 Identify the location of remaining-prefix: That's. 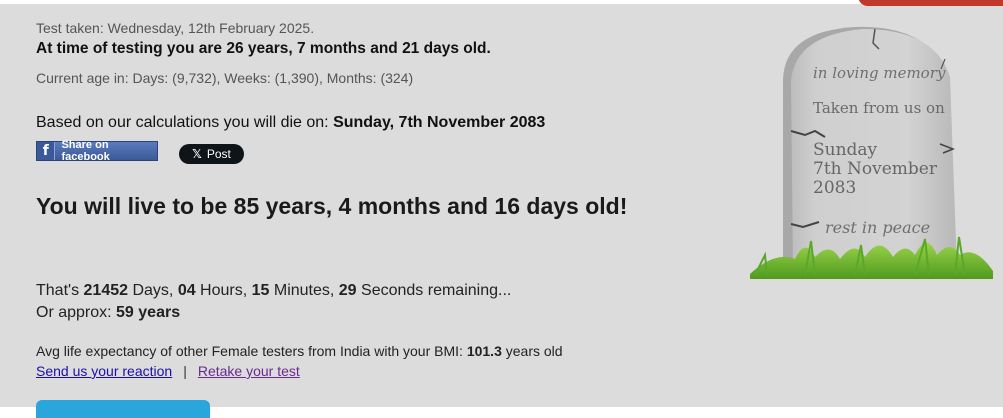
(60, 290).